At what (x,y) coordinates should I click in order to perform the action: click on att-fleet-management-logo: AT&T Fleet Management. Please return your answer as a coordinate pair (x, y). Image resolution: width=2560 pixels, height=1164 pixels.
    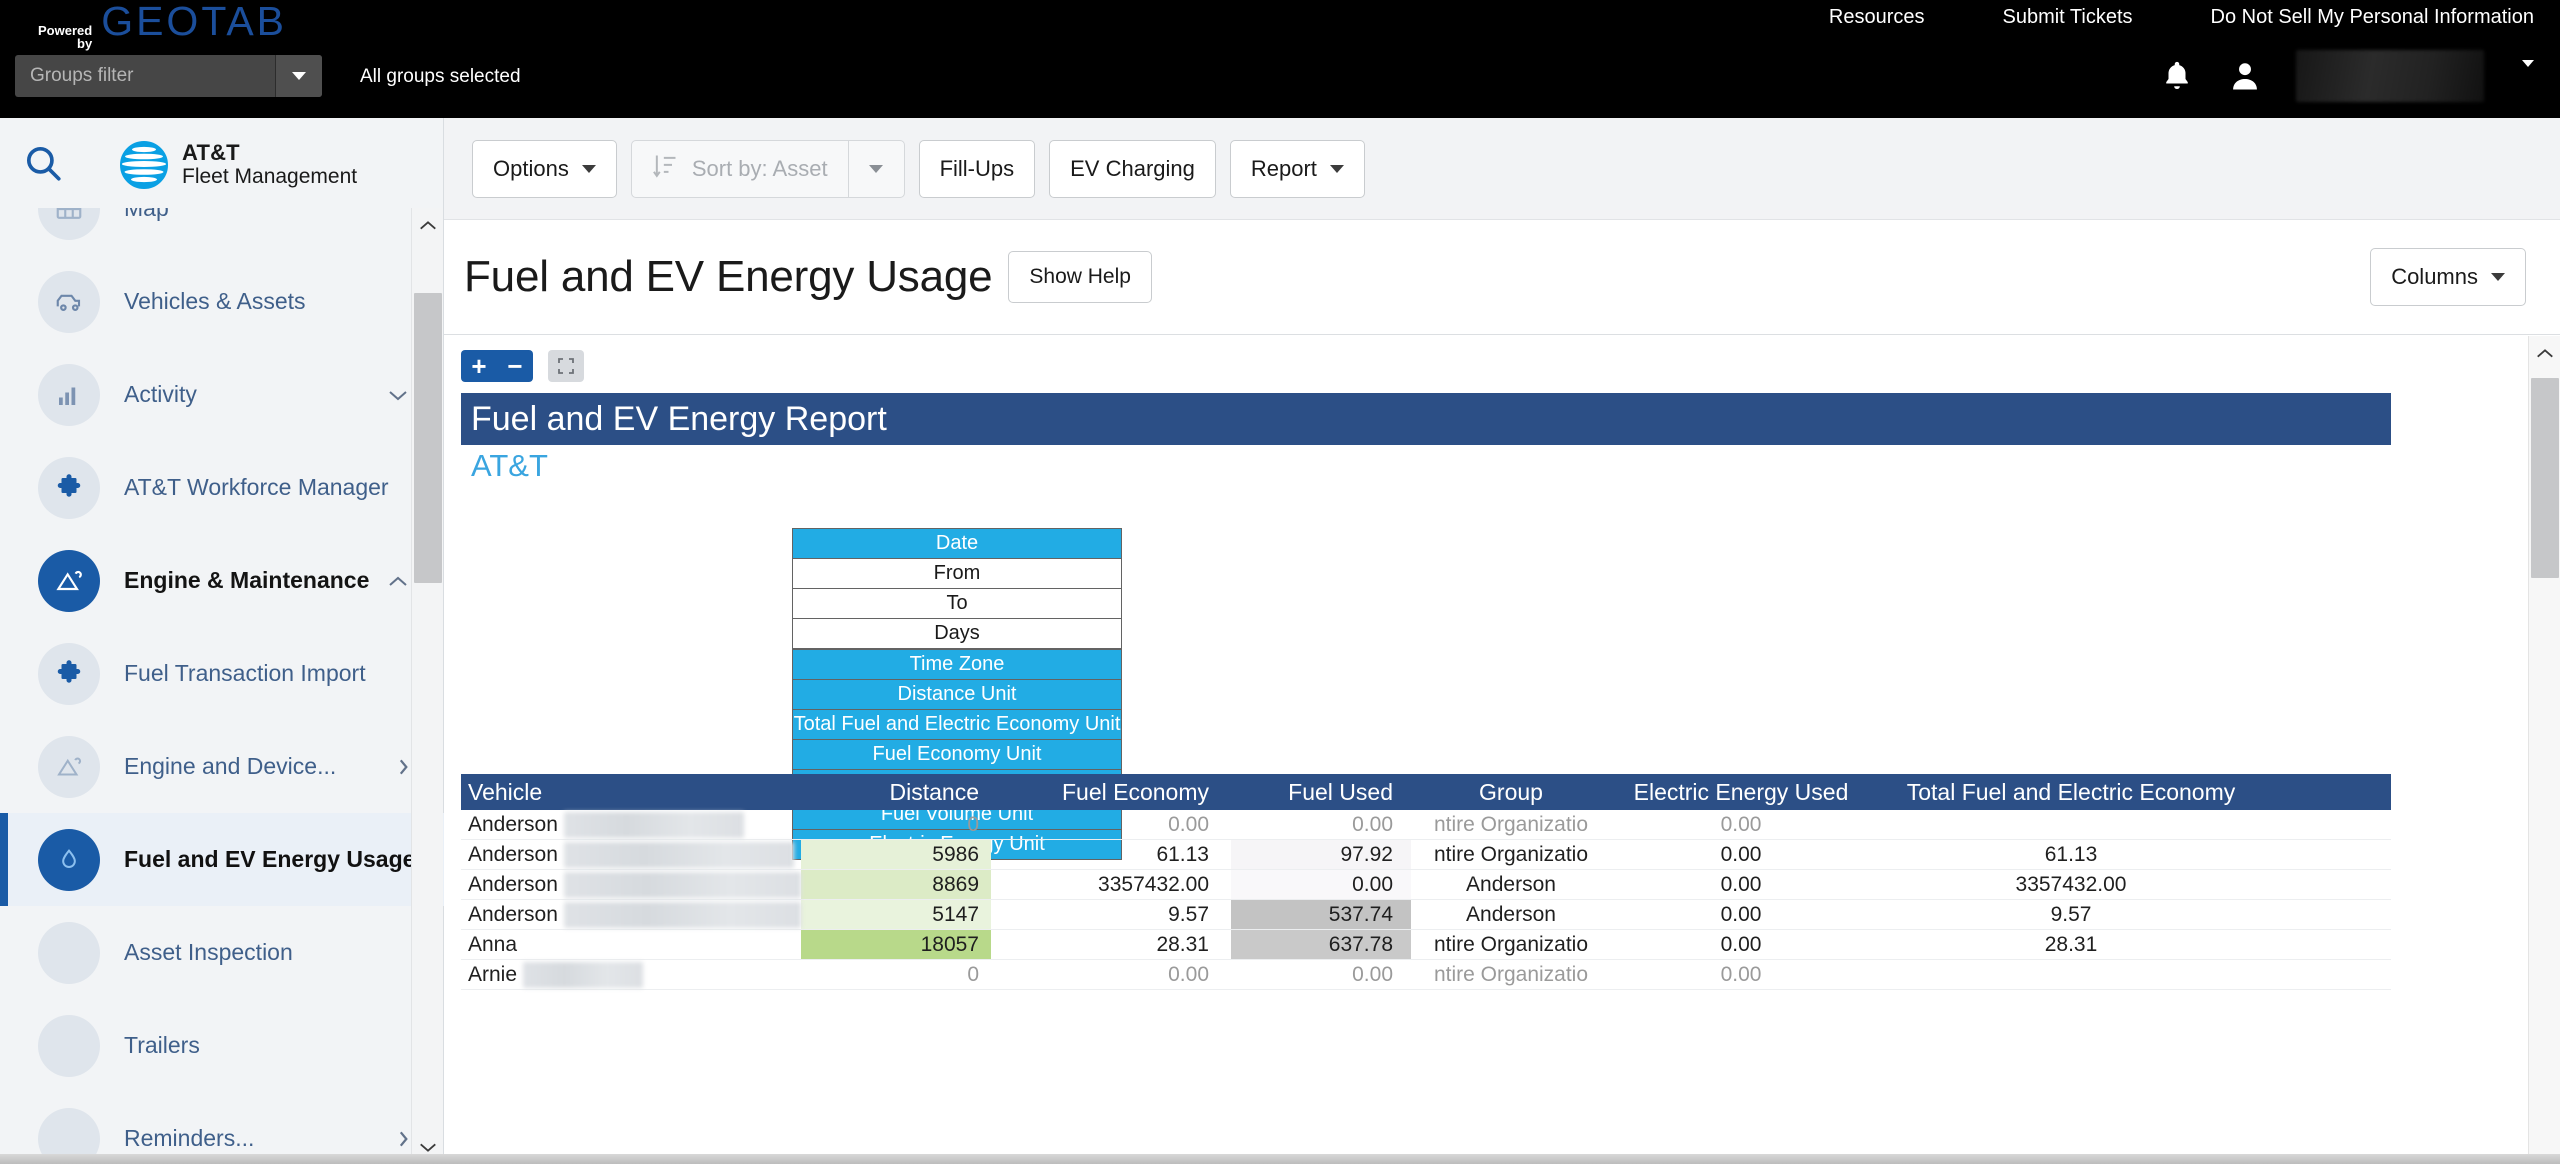
    Looking at the image, I should click on (238, 164).